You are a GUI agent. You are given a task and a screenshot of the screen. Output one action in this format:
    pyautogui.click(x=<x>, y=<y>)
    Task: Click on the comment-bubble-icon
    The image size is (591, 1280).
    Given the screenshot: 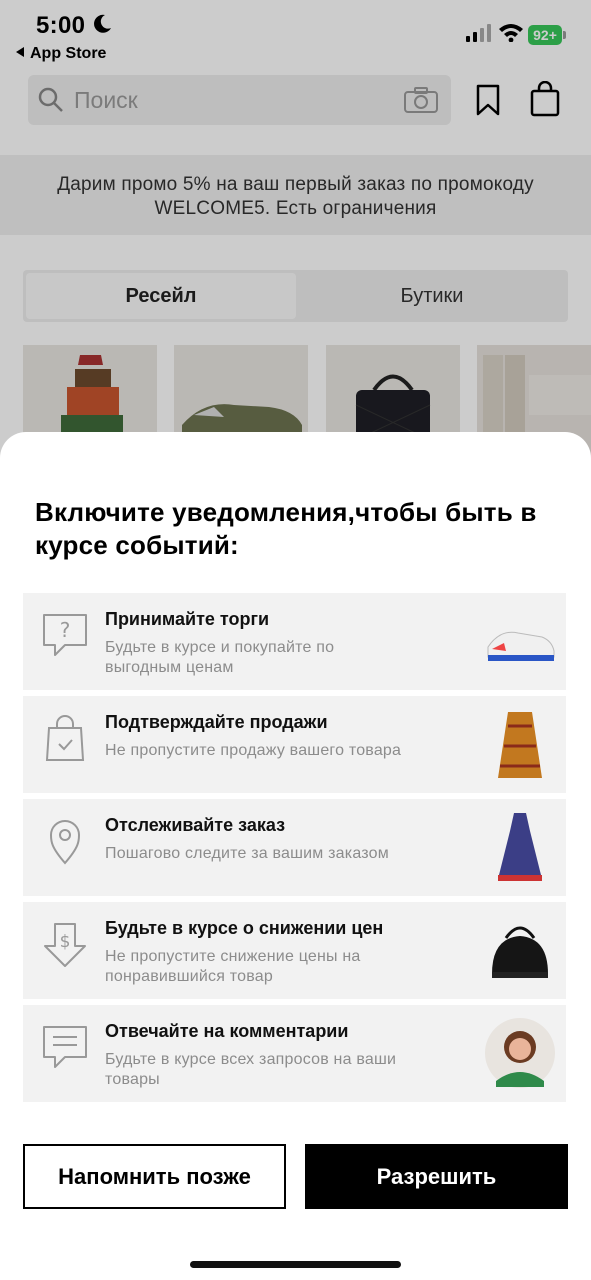 What is the action you would take?
    pyautogui.click(x=65, y=1047)
    